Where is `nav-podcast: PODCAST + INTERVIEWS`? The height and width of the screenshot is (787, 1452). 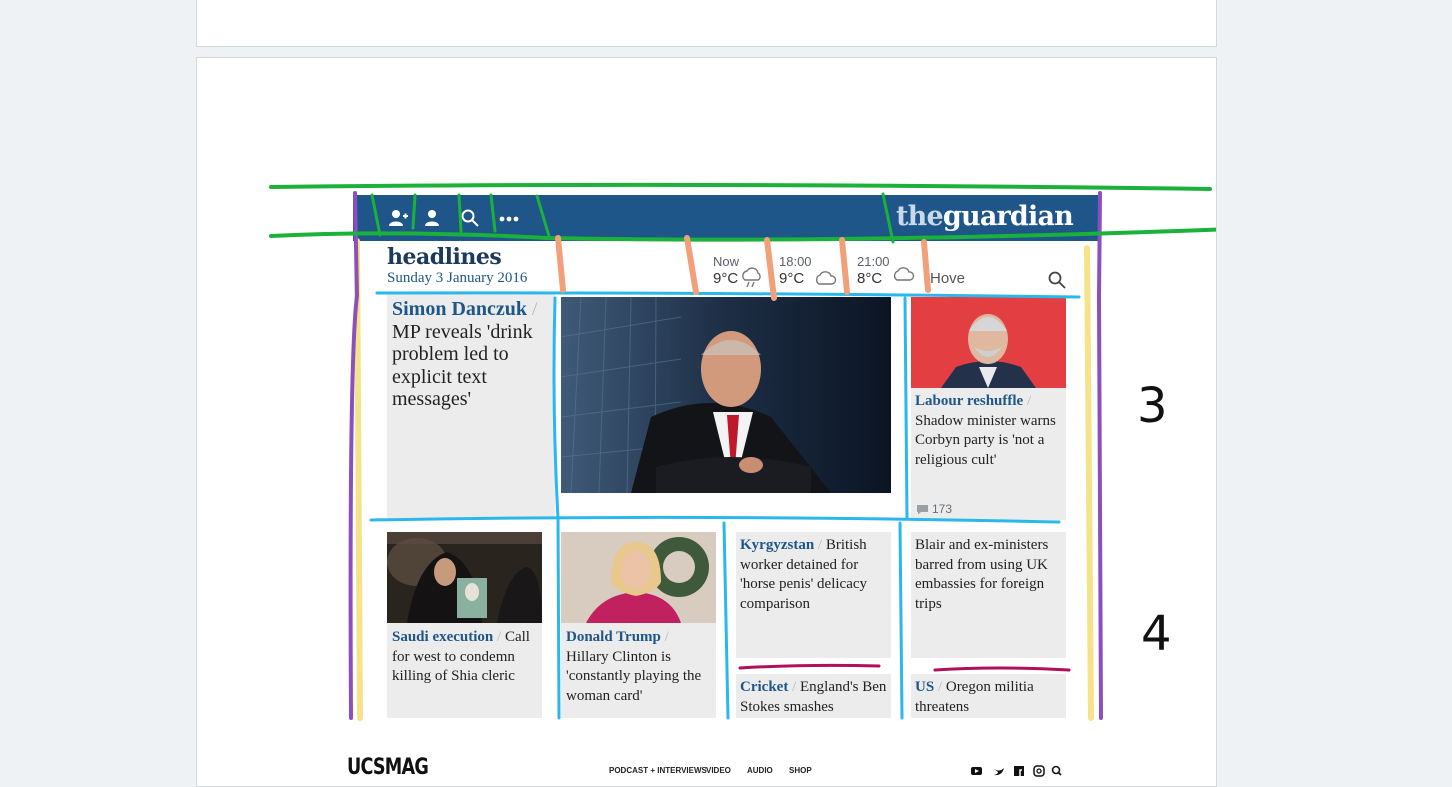
nav-podcast: PODCAST + INTERVIEWS is located at coordinates (658, 770).